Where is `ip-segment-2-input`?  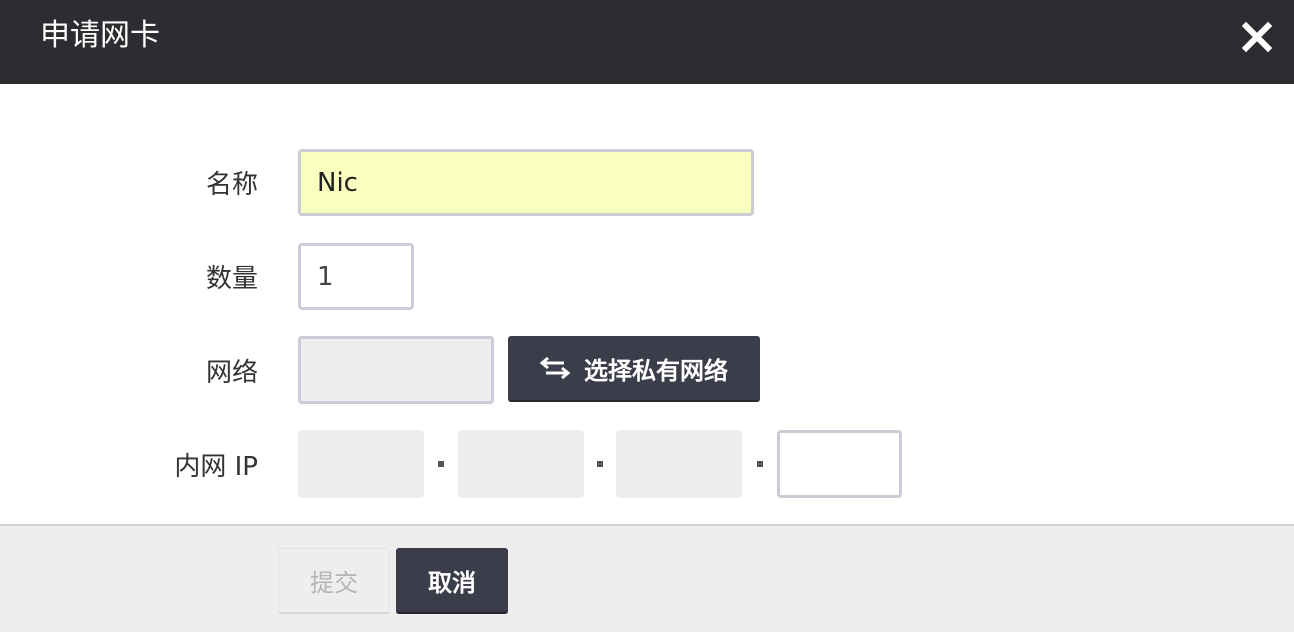
ip-segment-2-input is located at coordinates (521, 464).